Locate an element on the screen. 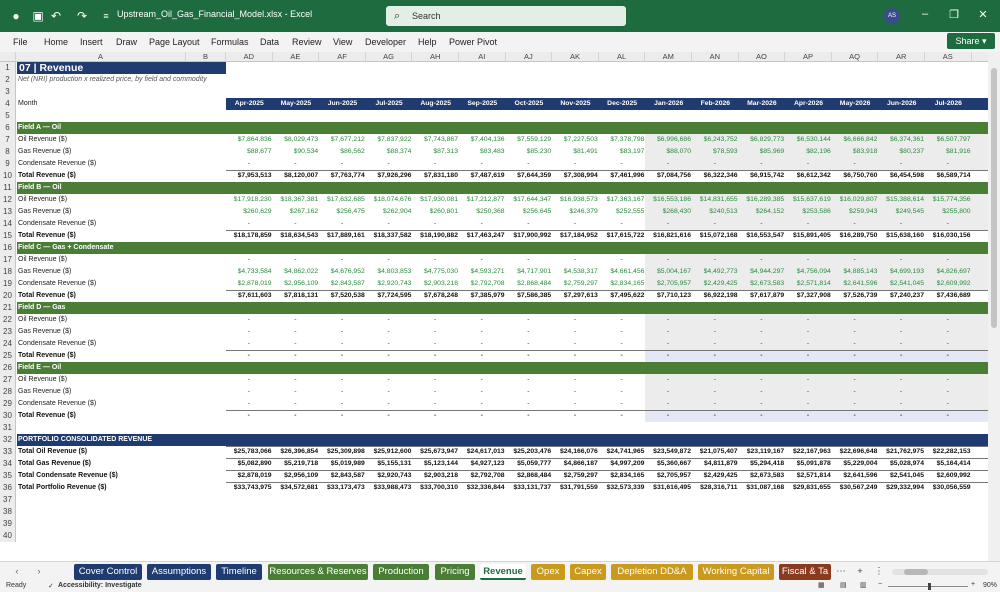  menu-help: Help is located at coordinates (427, 42).